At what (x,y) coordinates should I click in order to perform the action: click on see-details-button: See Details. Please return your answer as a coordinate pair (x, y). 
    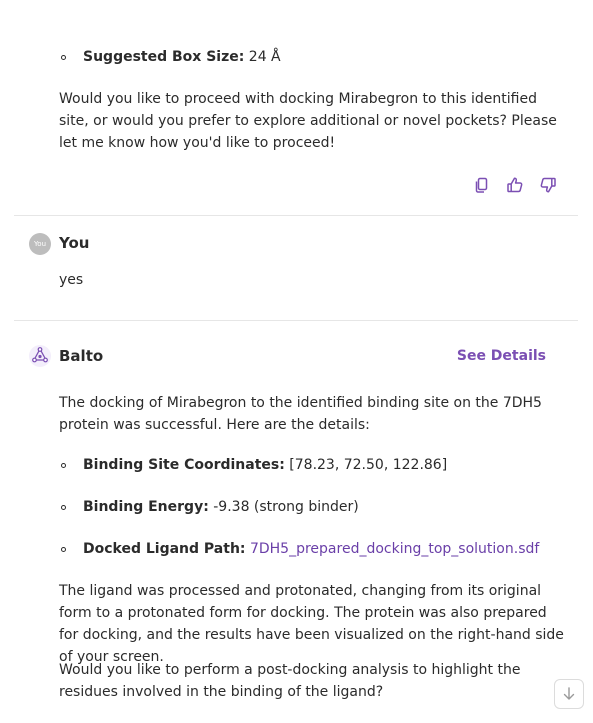
    Looking at the image, I should click on (501, 356).